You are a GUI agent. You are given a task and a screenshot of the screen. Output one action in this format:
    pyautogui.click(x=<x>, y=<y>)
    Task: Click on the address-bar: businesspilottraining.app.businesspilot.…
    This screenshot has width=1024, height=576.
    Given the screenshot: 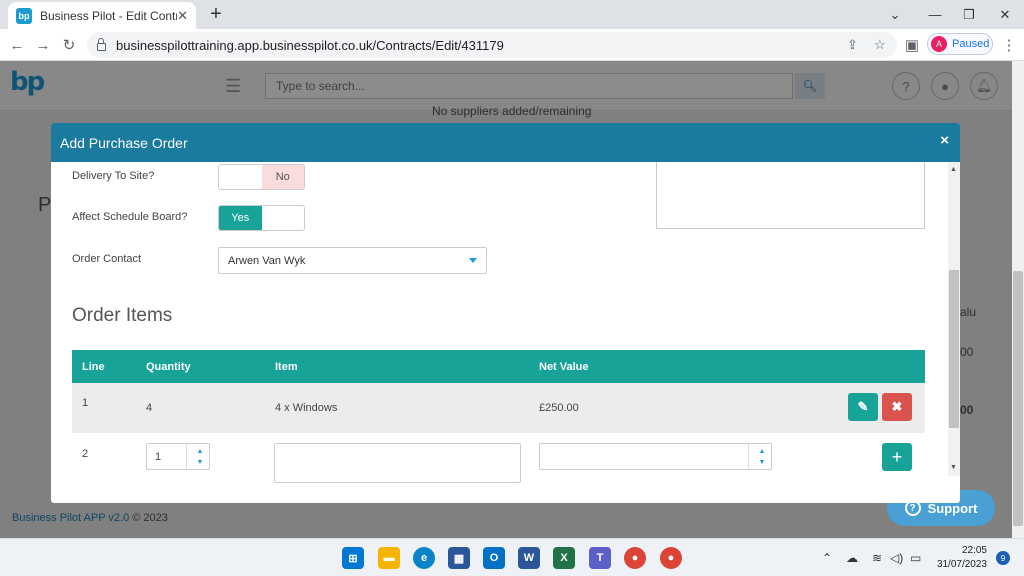 What is the action you would take?
    pyautogui.click(x=492, y=45)
    